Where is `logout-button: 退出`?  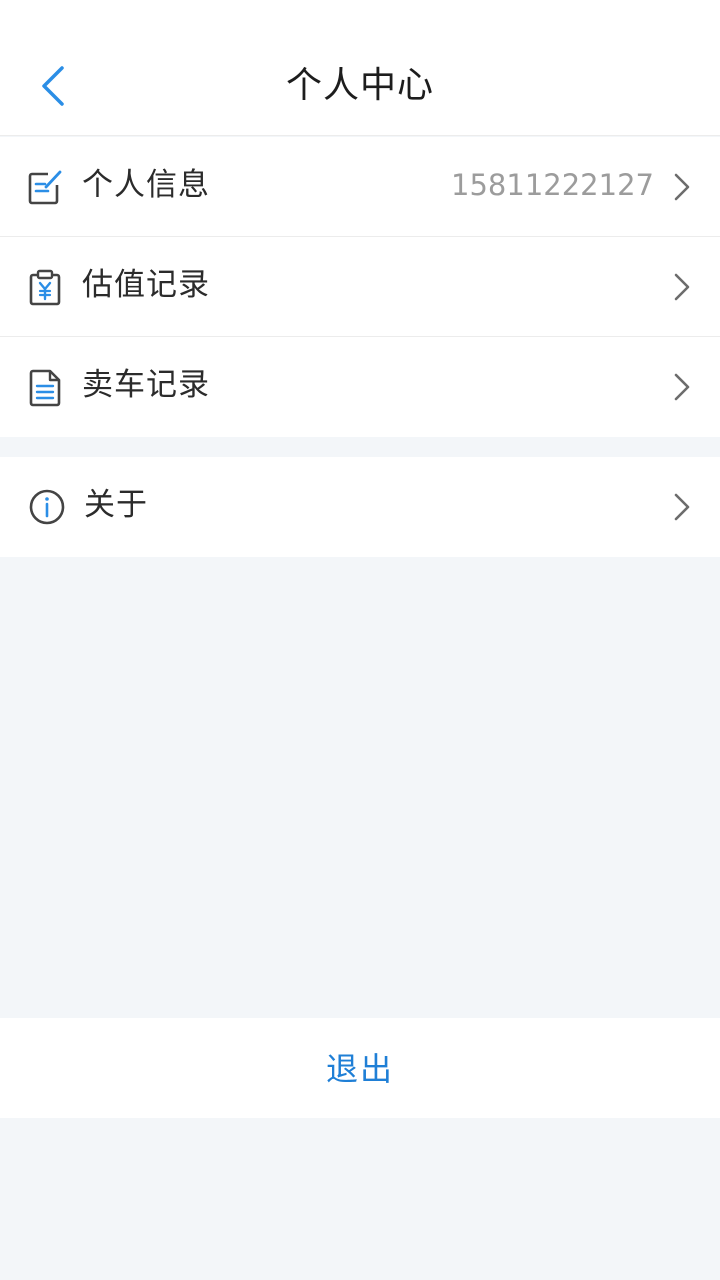 logout-button: 退出 is located at coordinates (360, 1068).